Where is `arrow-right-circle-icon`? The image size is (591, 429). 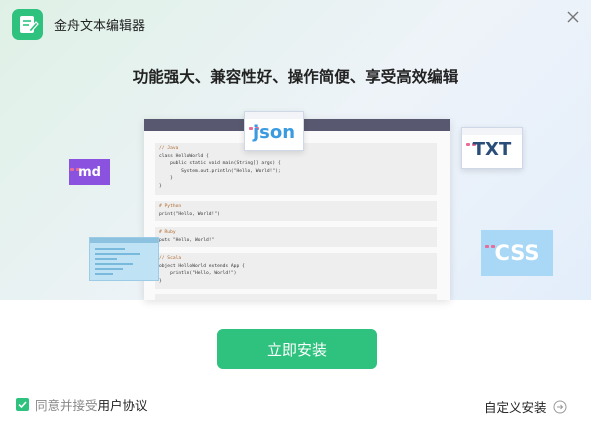 arrow-right-circle-icon is located at coordinates (560, 406).